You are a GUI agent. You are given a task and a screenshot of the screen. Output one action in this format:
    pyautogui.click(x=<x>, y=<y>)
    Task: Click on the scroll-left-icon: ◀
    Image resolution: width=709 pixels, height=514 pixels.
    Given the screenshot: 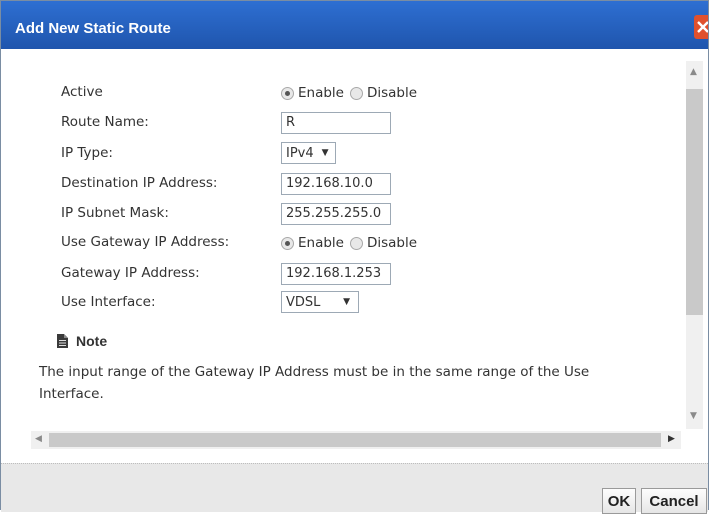 What is the action you would take?
    pyautogui.click(x=38, y=439)
    